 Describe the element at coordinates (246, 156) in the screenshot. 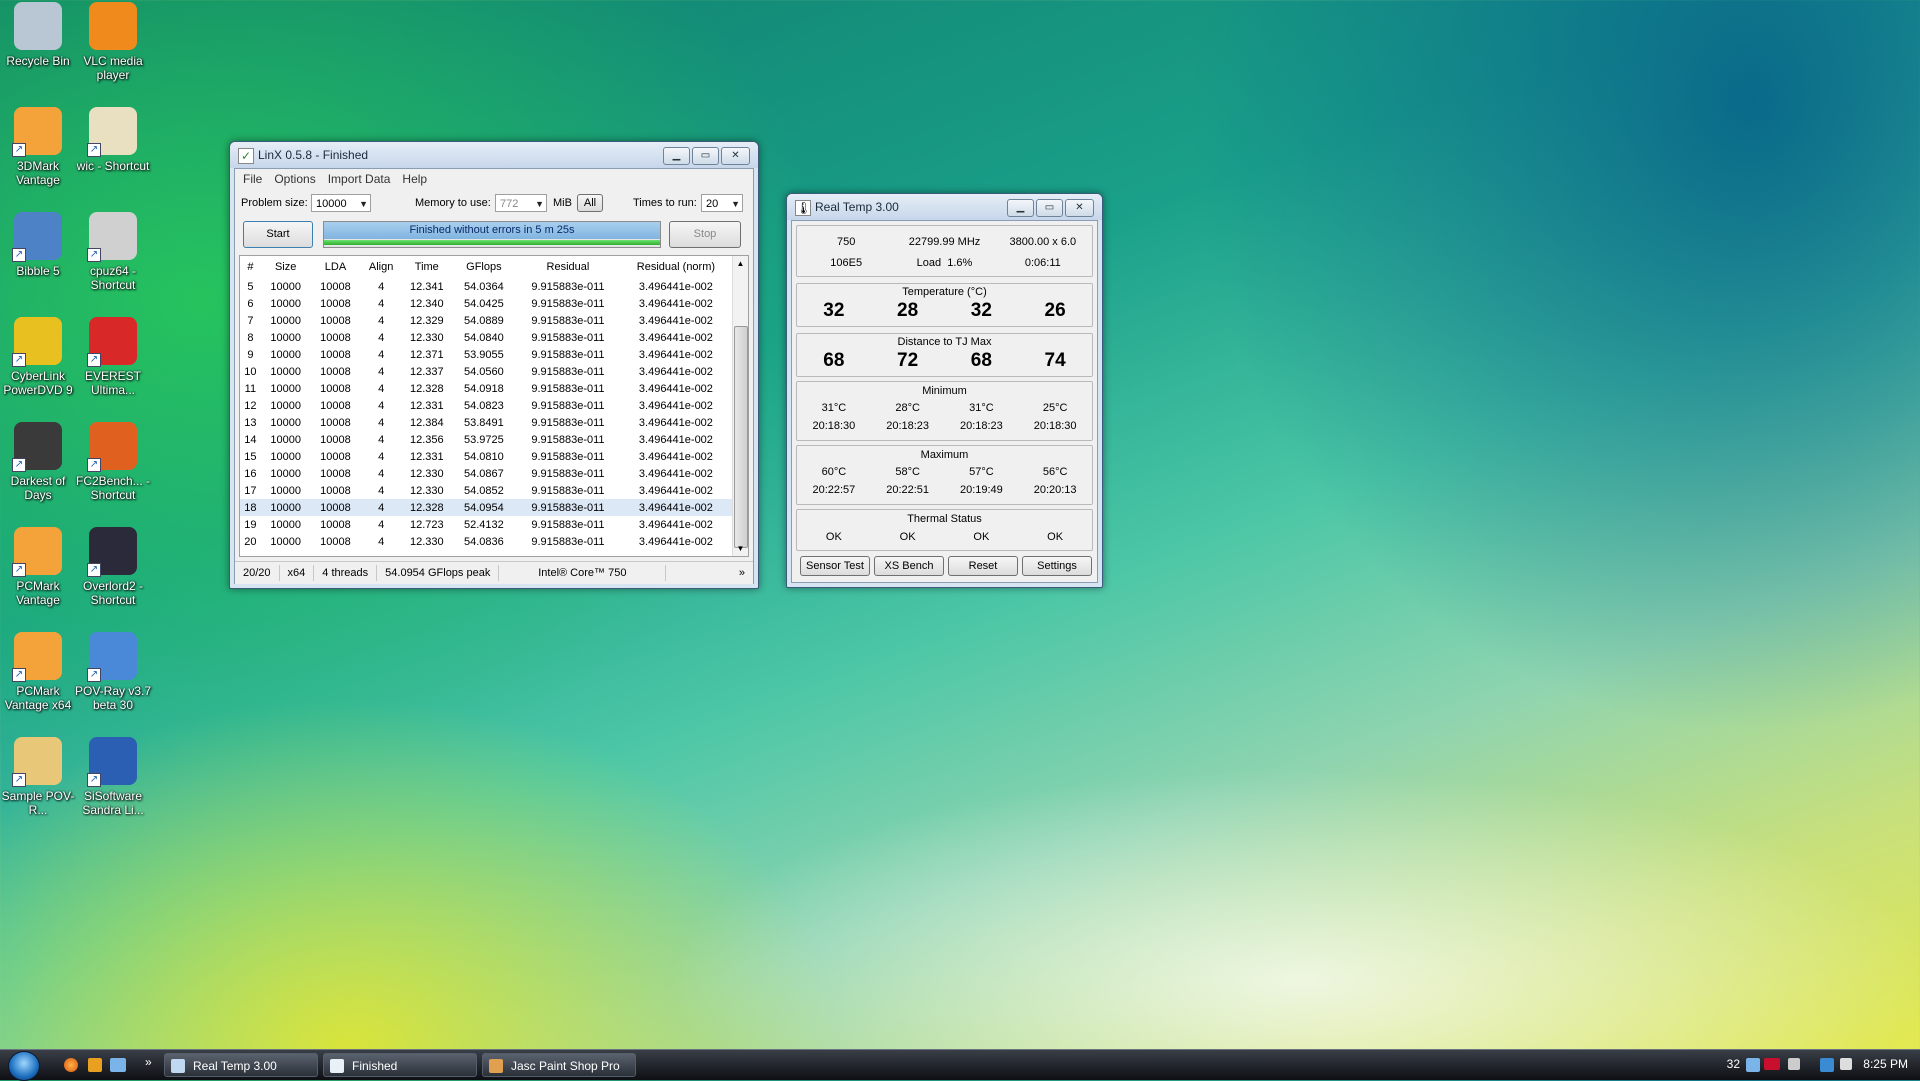

I see `linx-app-icon: ✓` at that location.